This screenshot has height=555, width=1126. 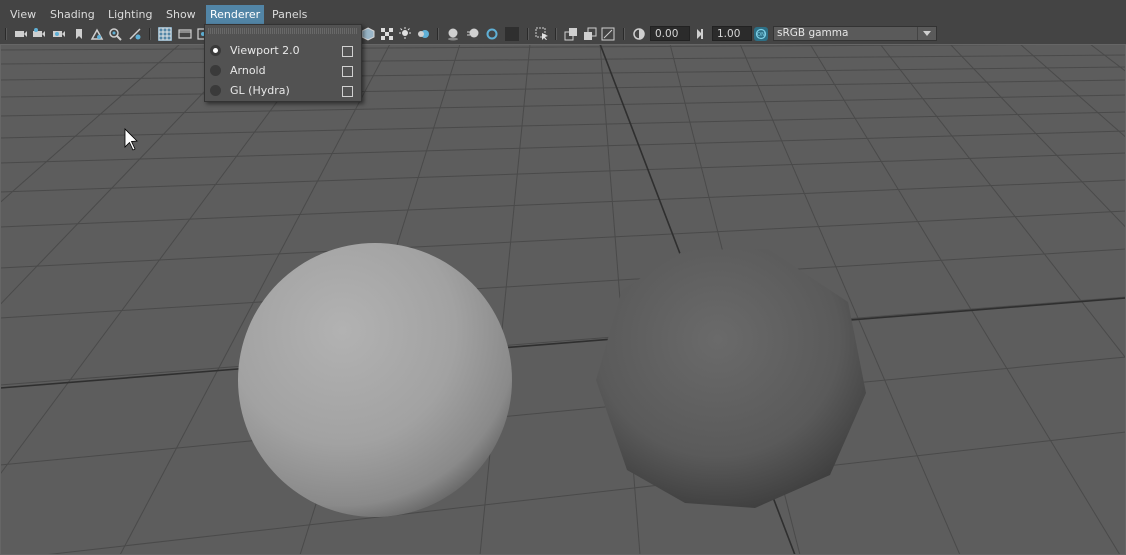 What do you see at coordinates (375, 380) in the screenshot?
I see `sphere-object` at bounding box center [375, 380].